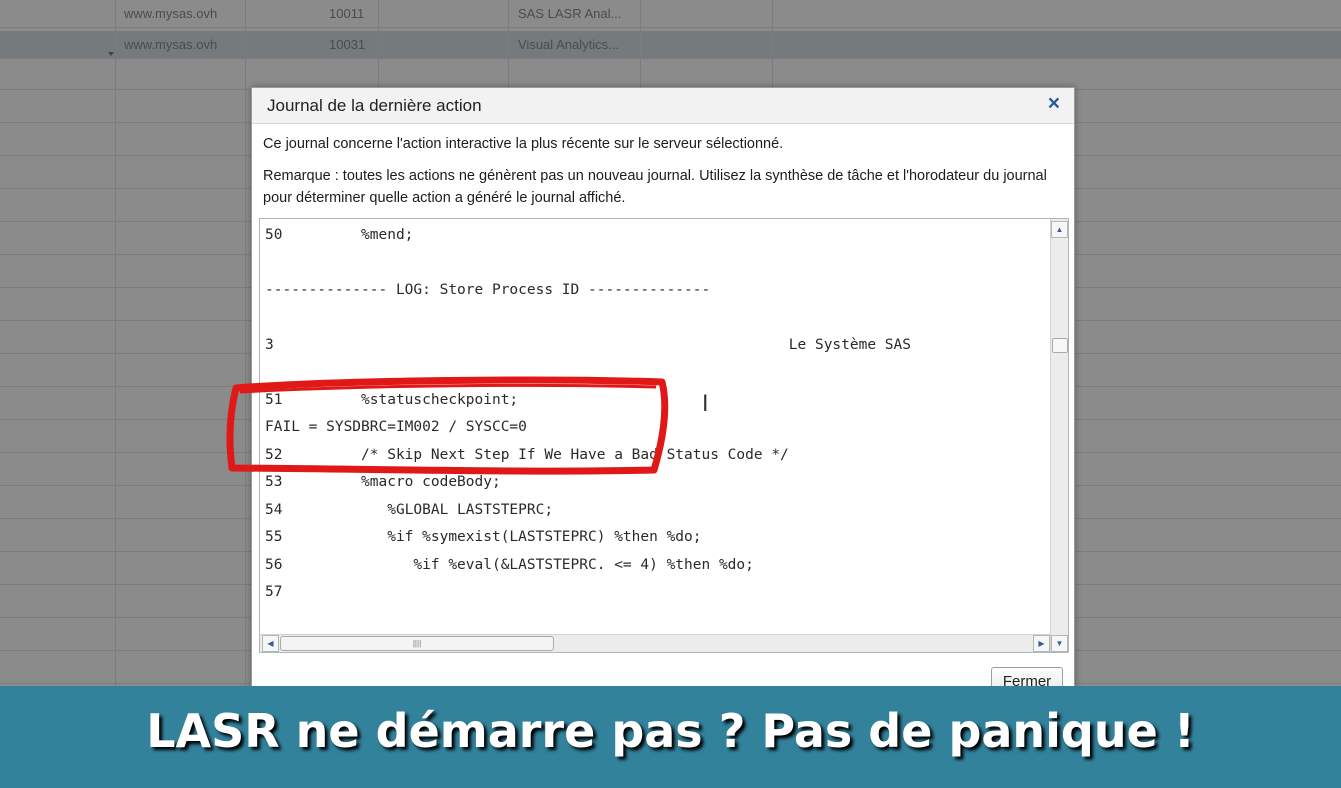 The height and width of the screenshot is (788, 1341). What do you see at coordinates (588, 345) in the screenshot?
I see `log-line: 3 Le Système SAS` at bounding box center [588, 345].